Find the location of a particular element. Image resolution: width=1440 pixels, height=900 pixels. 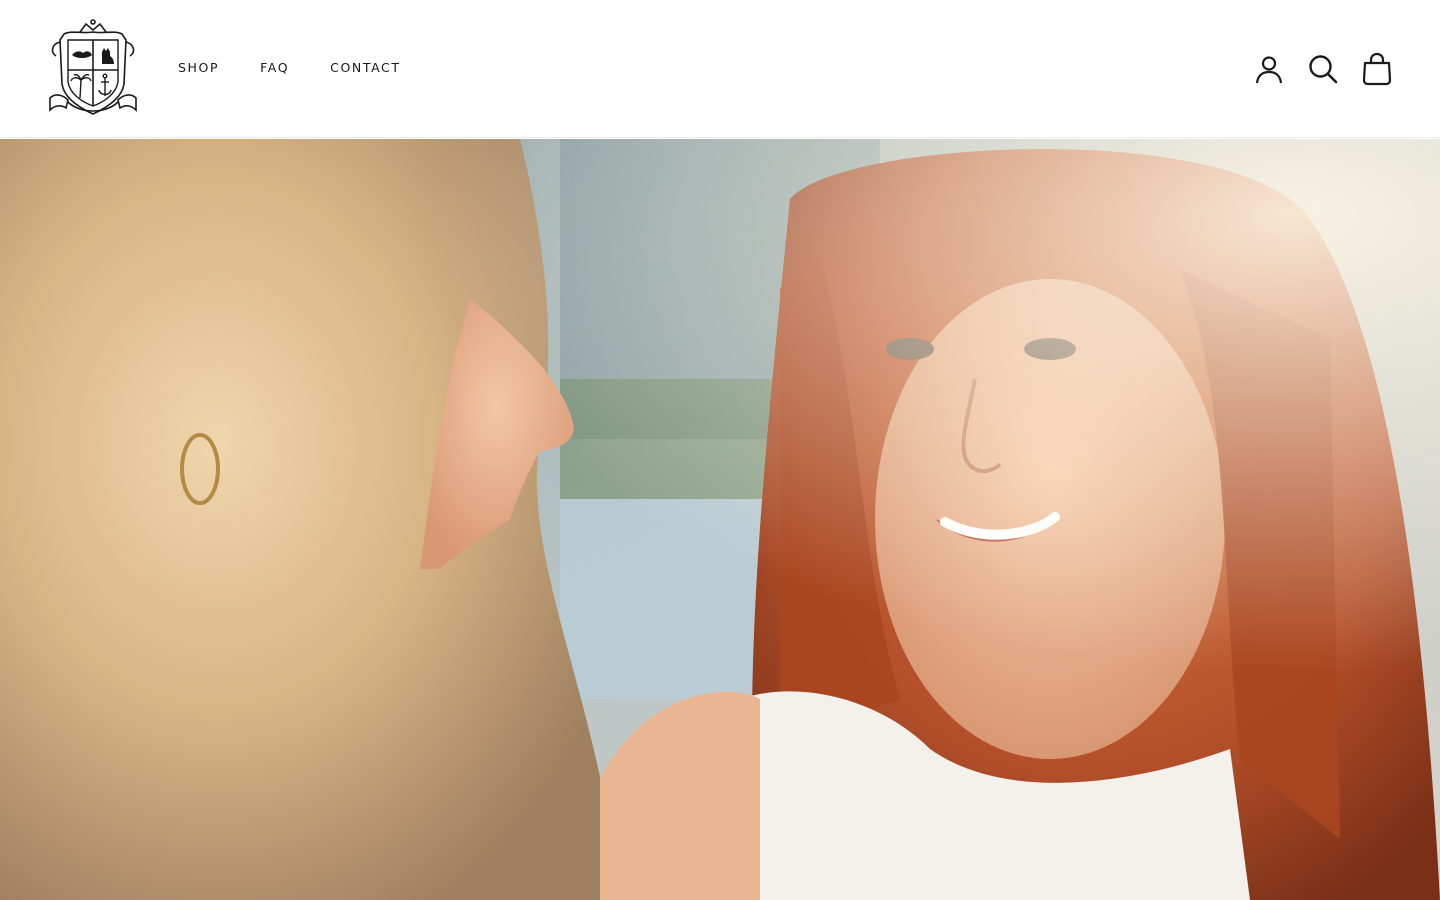

nav-item-shop: SHOP is located at coordinates (198, 68).